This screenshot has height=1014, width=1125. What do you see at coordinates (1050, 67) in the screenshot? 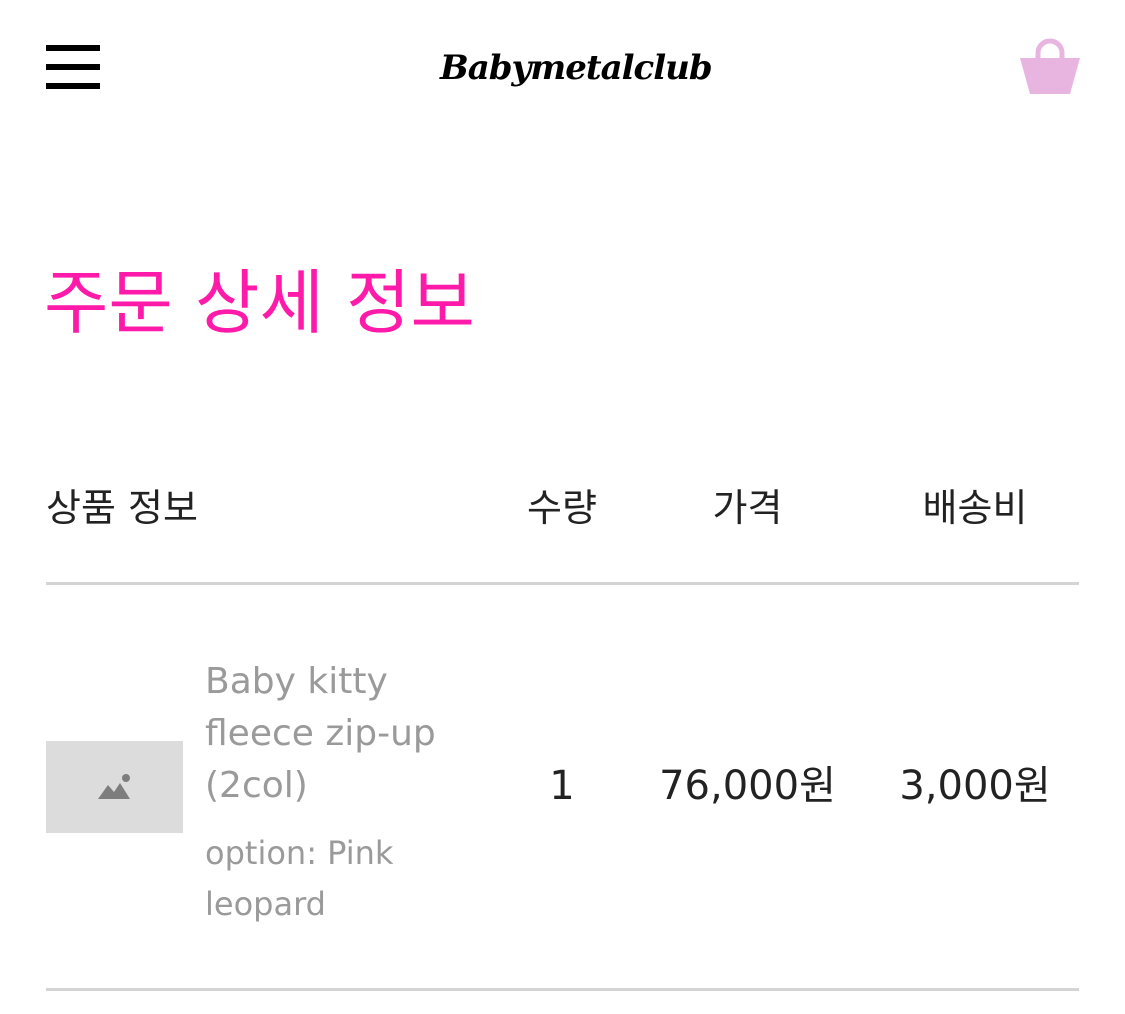
I see `shopping-basket-icon` at bounding box center [1050, 67].